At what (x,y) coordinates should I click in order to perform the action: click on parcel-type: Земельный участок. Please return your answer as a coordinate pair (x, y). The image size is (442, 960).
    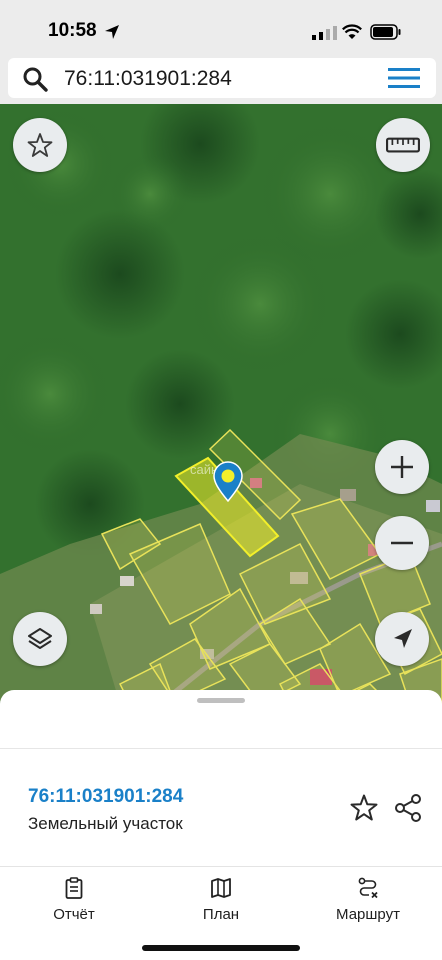
    Looking at the image, I should click on (105, 823).